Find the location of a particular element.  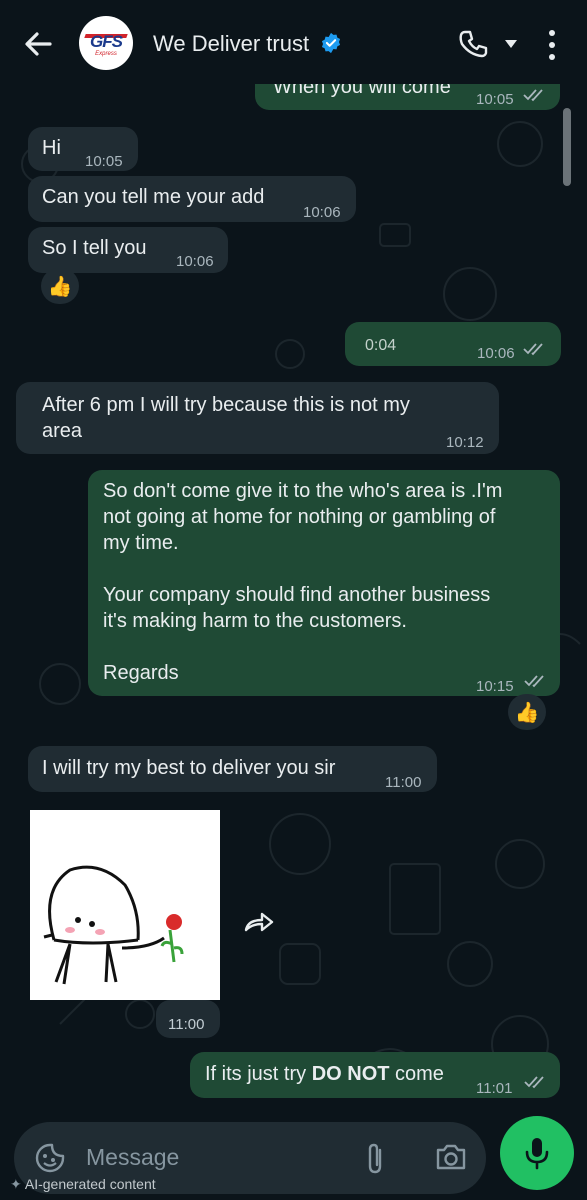

contact-avatar: GFS Express is located at coordinates (106, 43).